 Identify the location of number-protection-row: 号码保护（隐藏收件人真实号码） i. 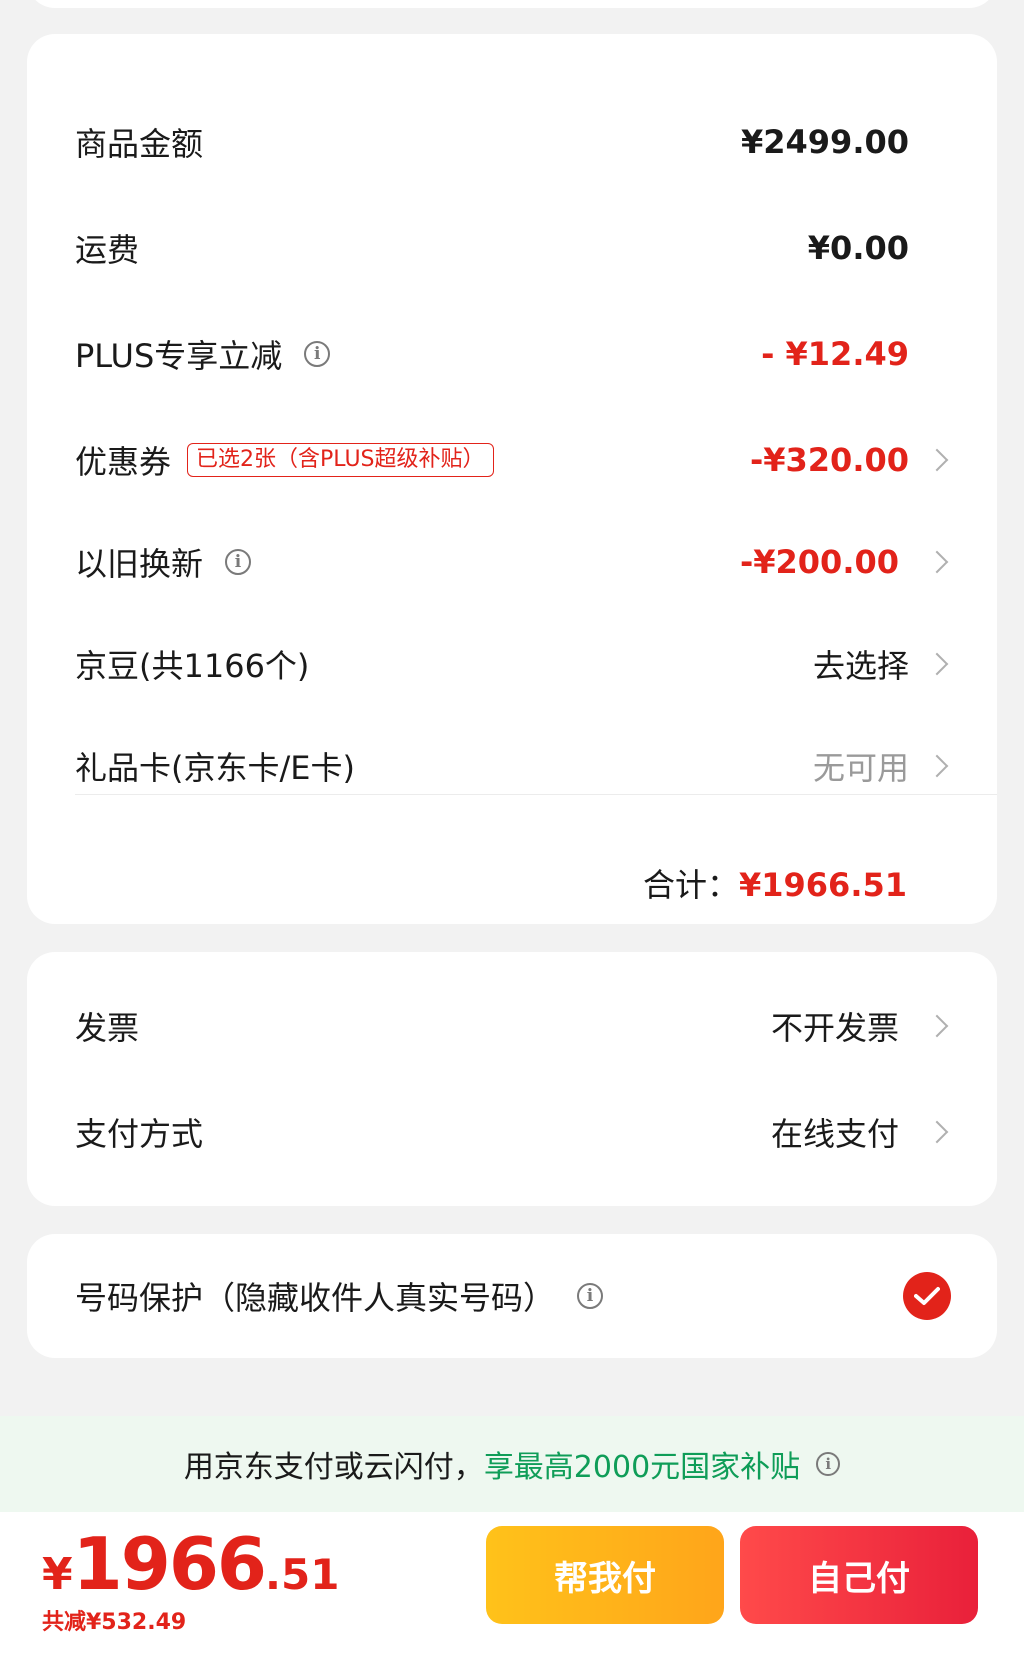
(512, 1296).